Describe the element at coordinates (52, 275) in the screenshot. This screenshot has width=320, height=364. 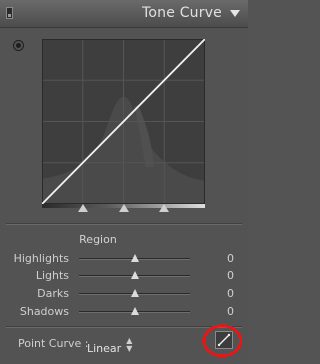
I see `slider-label: Lights` at that location.